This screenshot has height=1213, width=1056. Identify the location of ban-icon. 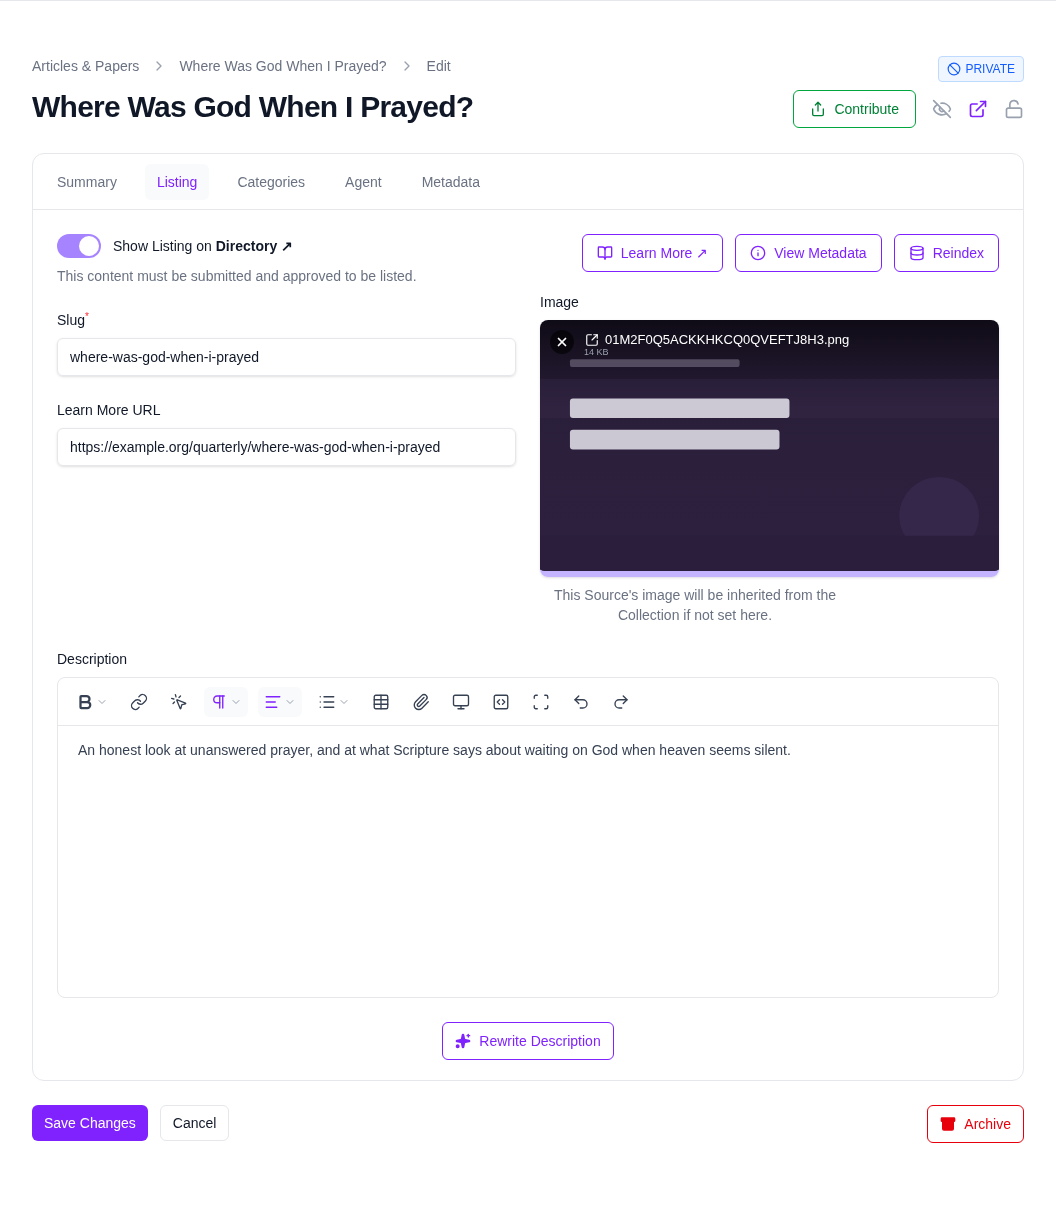
(954, 69).